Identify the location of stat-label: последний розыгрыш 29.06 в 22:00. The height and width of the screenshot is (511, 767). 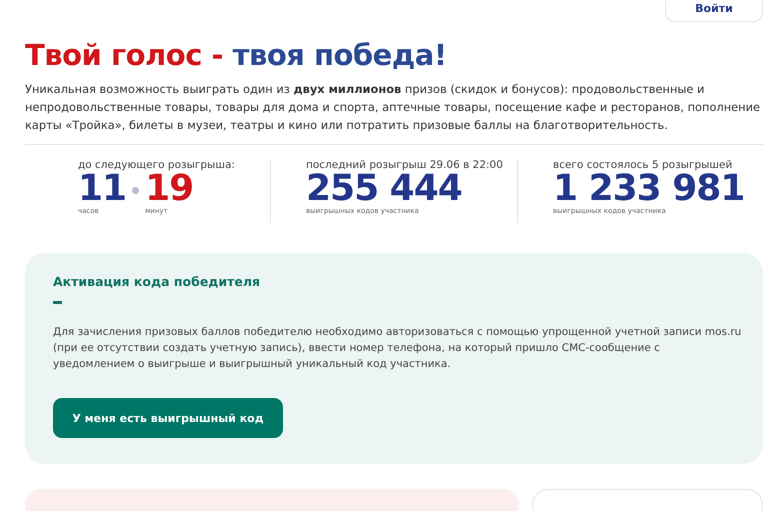
(405, 165).